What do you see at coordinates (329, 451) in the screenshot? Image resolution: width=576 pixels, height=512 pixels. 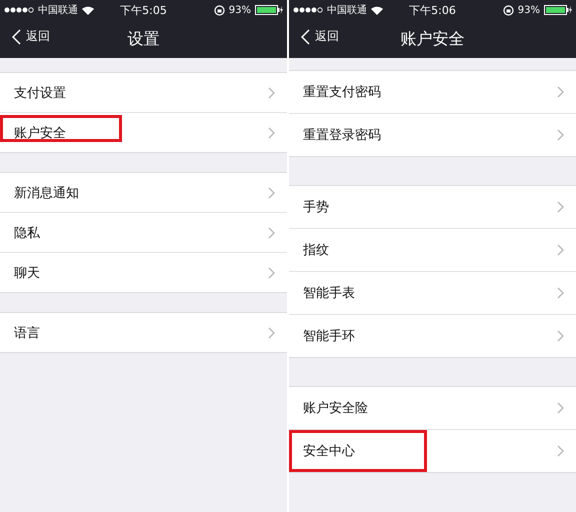 I see `row-label: 安全中心` at bounding box center [329, 451].